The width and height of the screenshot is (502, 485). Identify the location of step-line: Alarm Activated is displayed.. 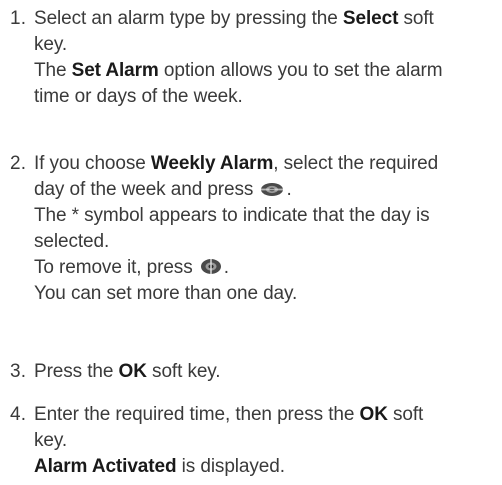
(159, 466).